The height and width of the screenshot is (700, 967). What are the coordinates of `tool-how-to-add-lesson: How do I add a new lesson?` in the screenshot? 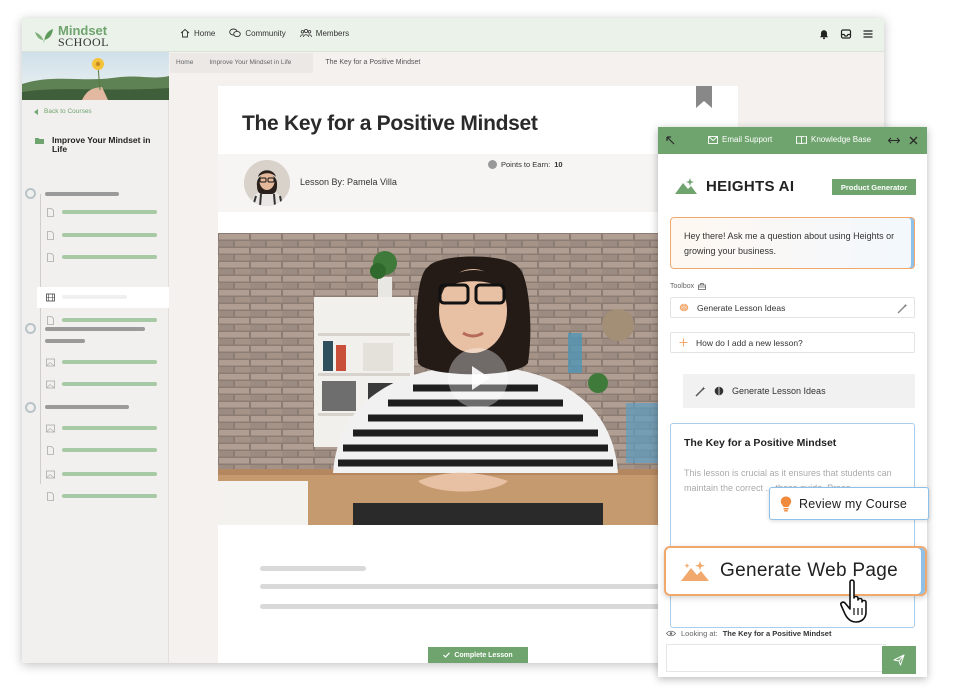 It's located at (792, 342).